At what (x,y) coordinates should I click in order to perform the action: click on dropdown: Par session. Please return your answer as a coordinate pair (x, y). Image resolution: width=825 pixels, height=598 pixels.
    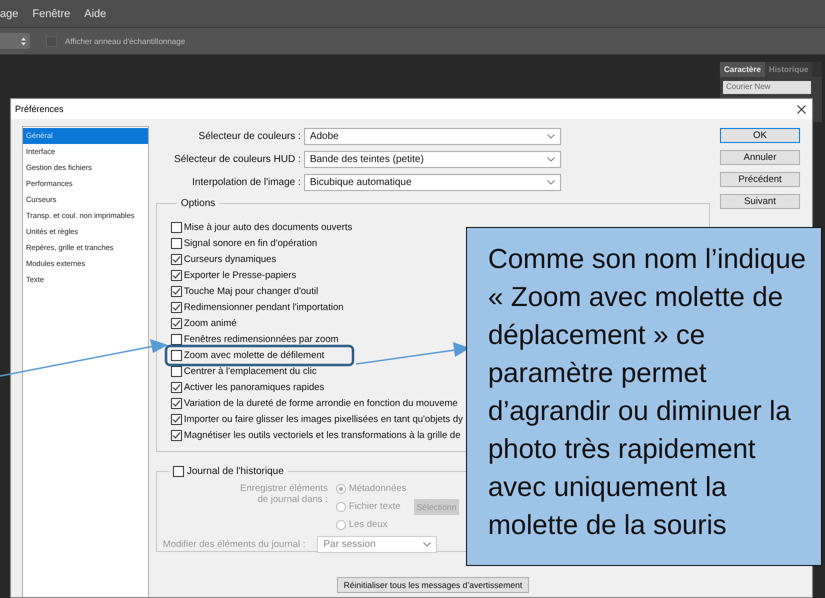
    Looking at the image, I should click on (377, 544).